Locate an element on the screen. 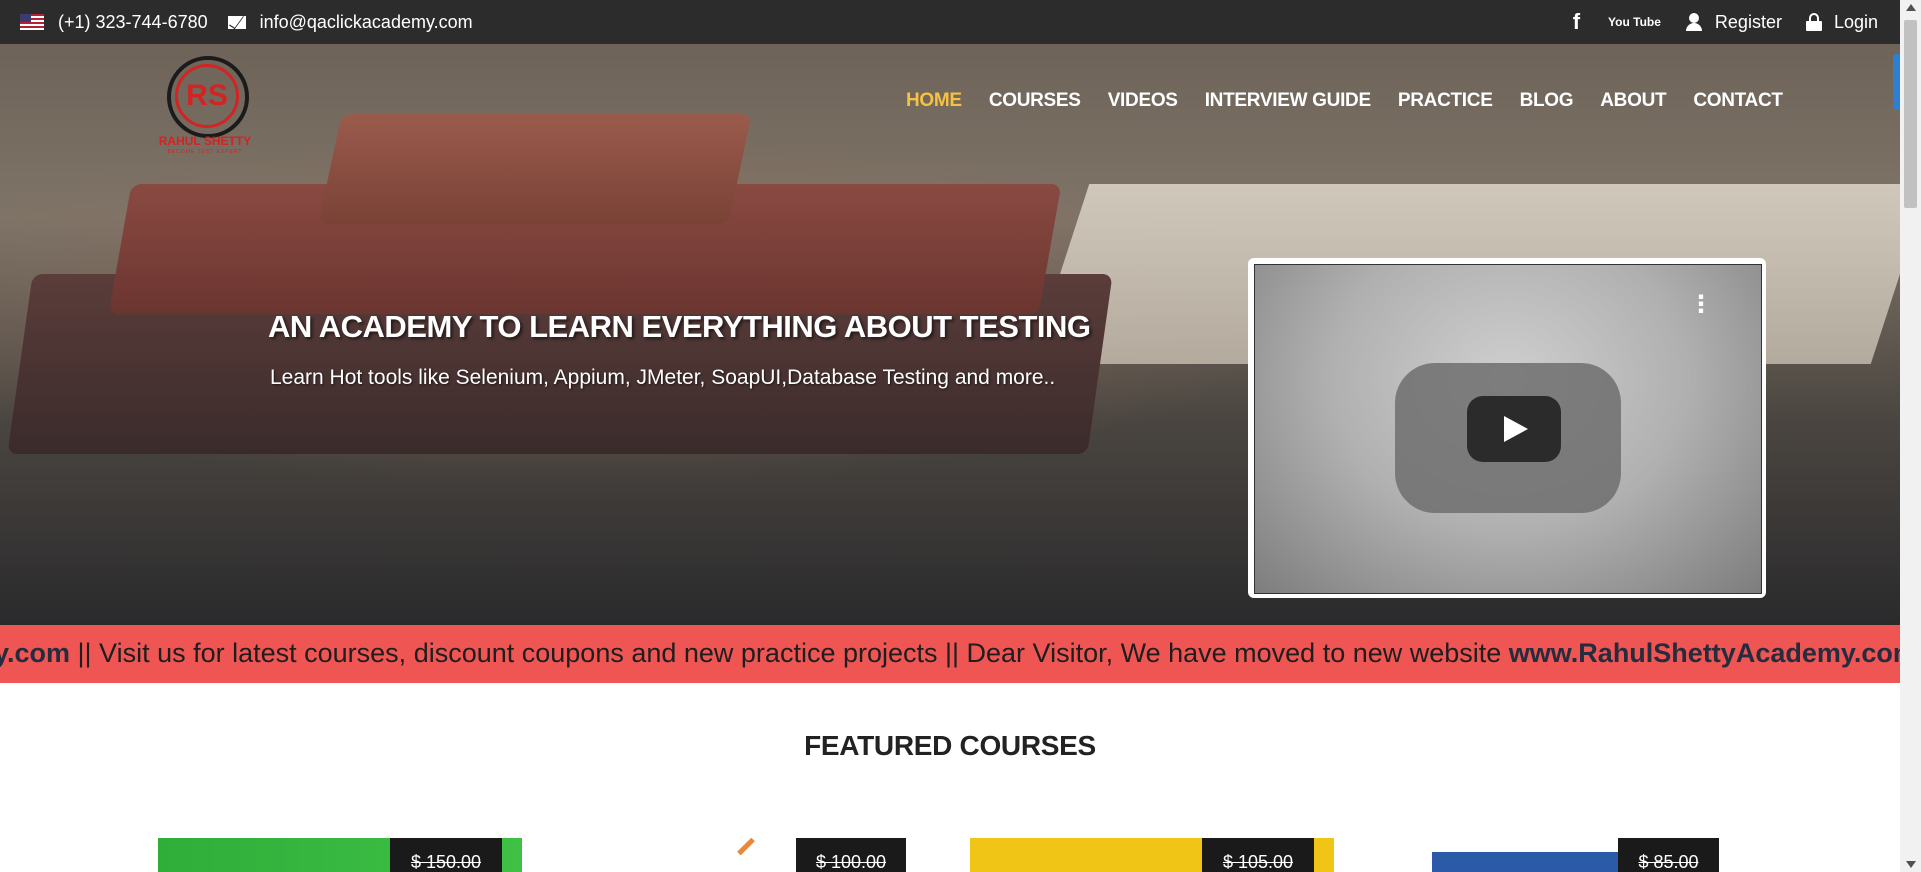 Image resolution: width=1921 pixels, height=872 pixels. scroll-down-arrow-icon is located at coordinates (1911, 864).